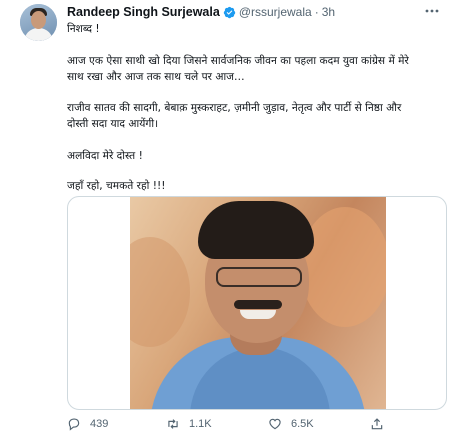 The width and height of the screenshot is (449, 433). What do you see at coordinates (143, 12) in the screenshot?
I see `author-name: Randeep Singh Surjewala` at bounding box center [143, 12].